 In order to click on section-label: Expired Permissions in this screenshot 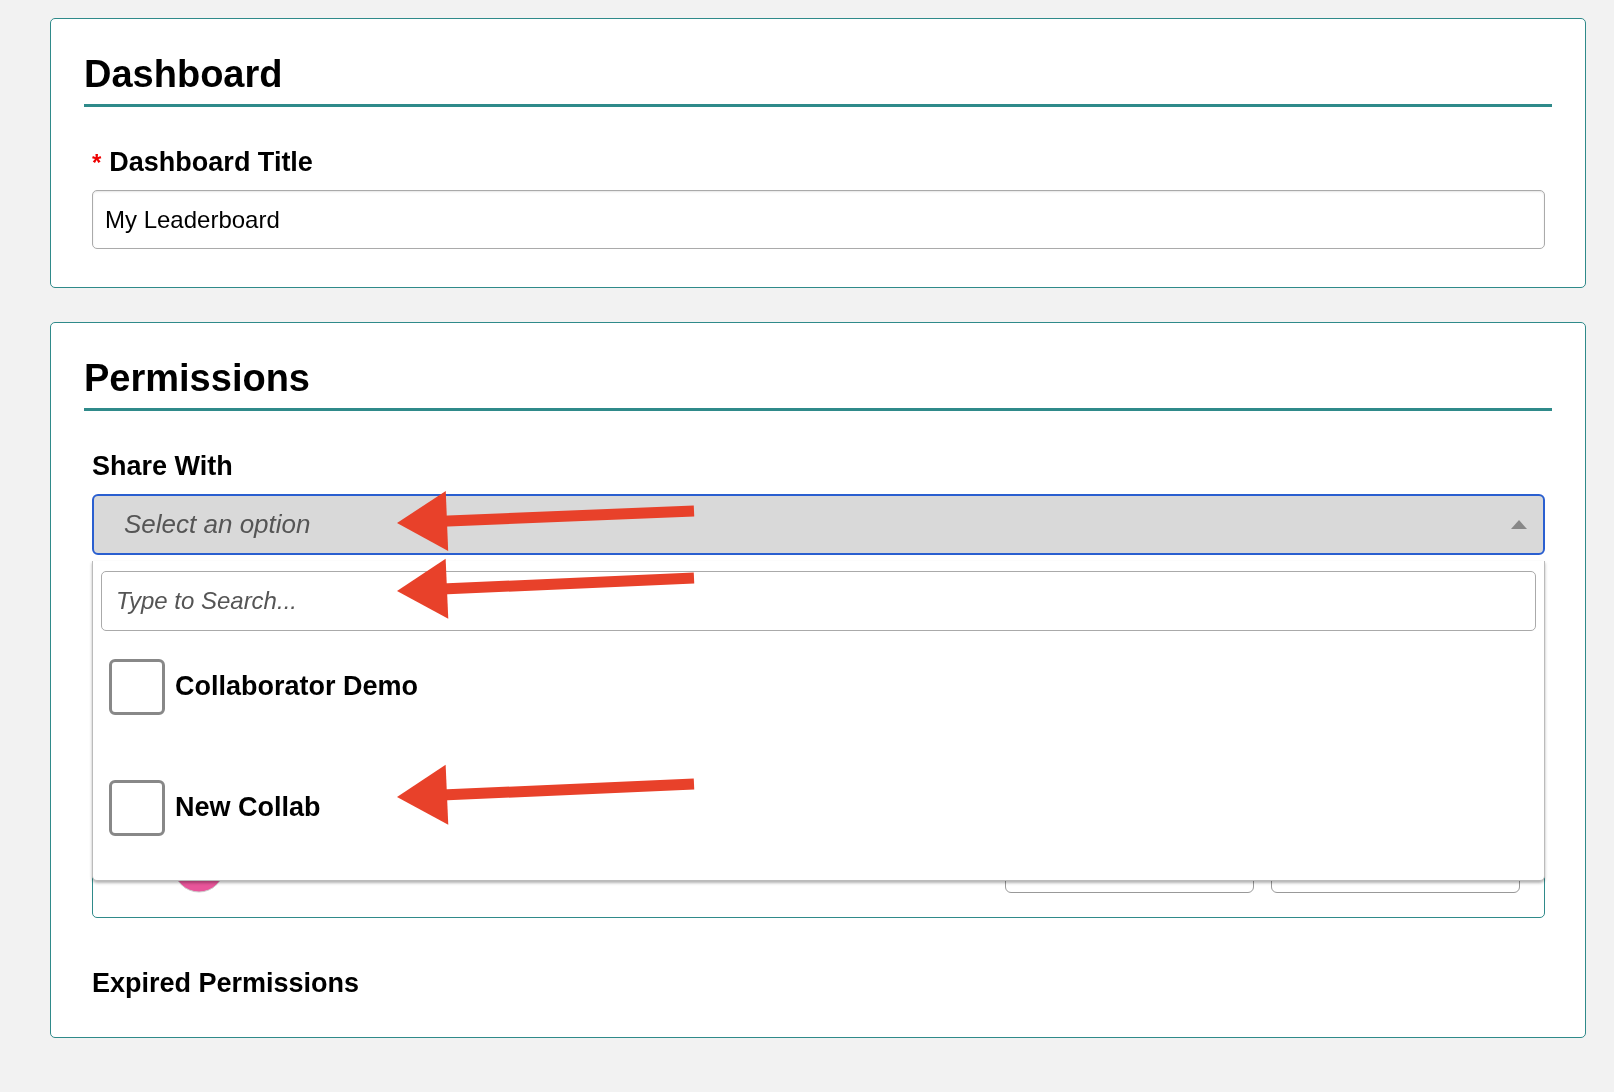, I will do `click(226, 983)`.